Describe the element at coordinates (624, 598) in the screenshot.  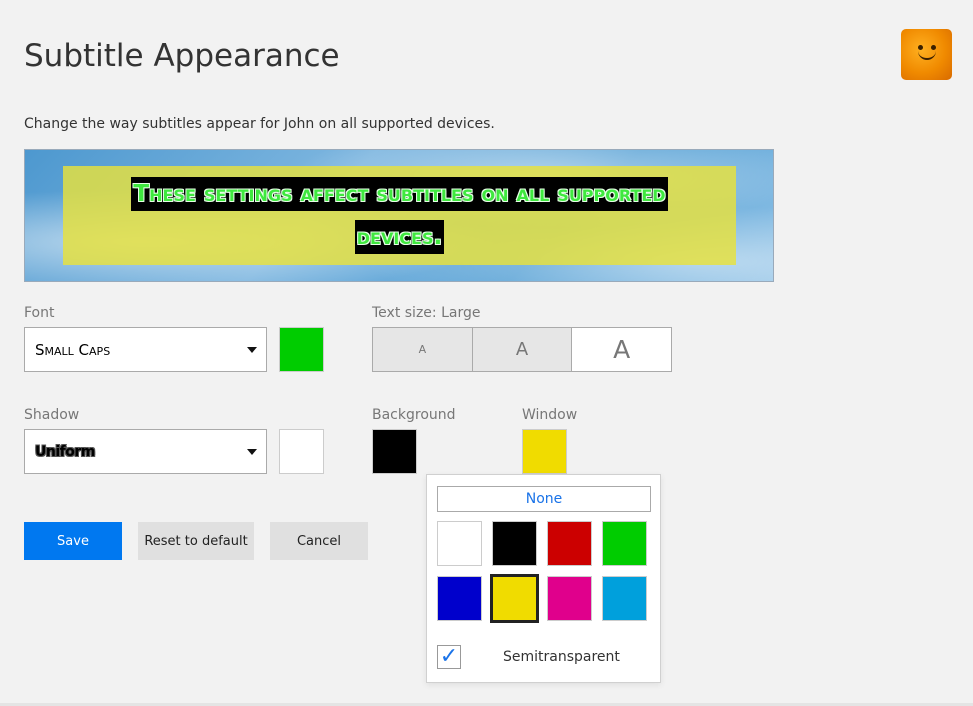
I see `color-option-cyan` at that location.